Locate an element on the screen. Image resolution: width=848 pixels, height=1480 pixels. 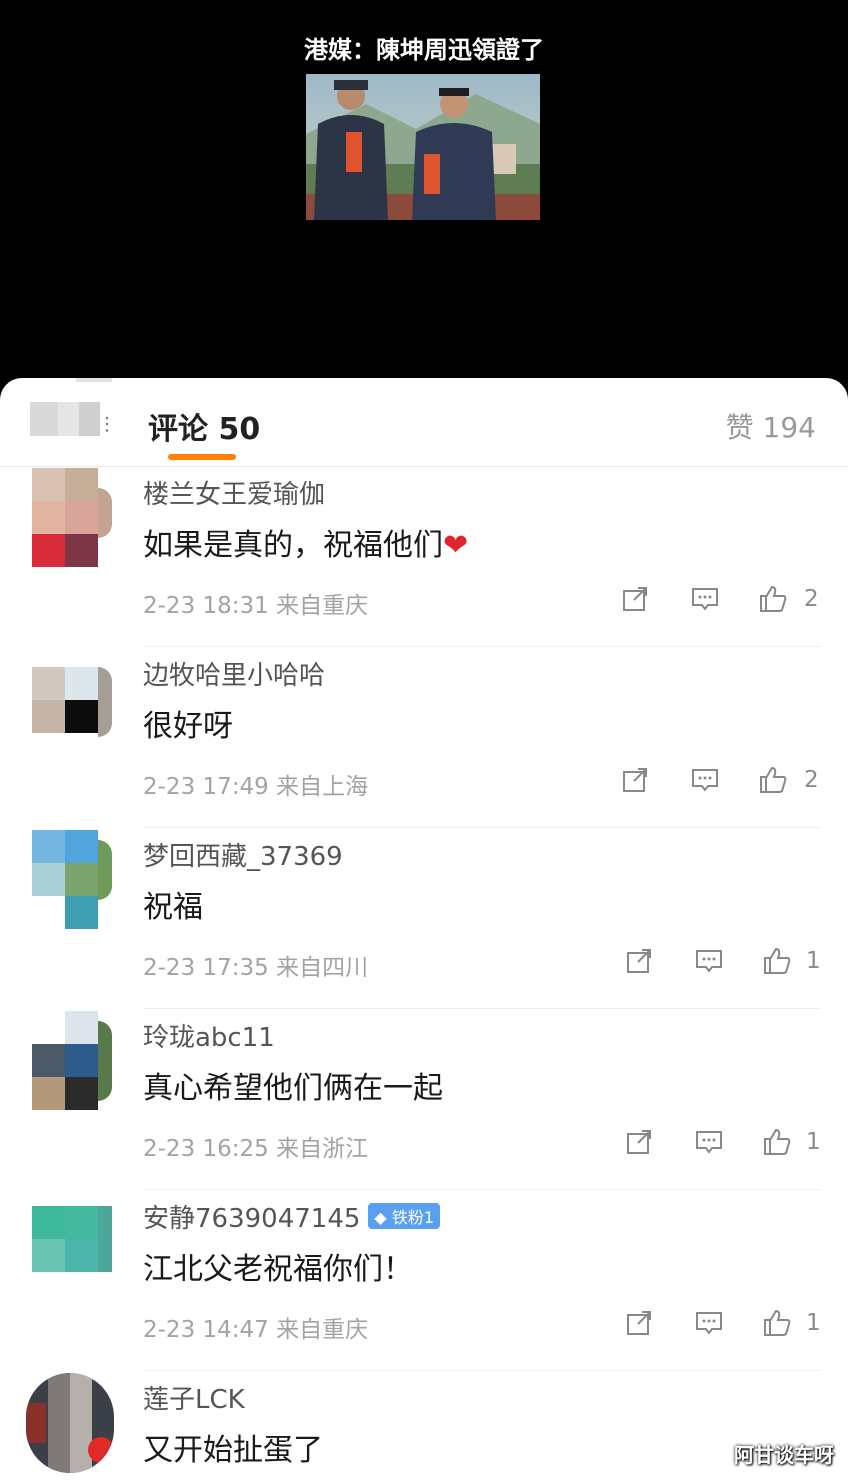
comment-text: 如果是真的，祝福他们❤ is located at coordinates (305, 542).